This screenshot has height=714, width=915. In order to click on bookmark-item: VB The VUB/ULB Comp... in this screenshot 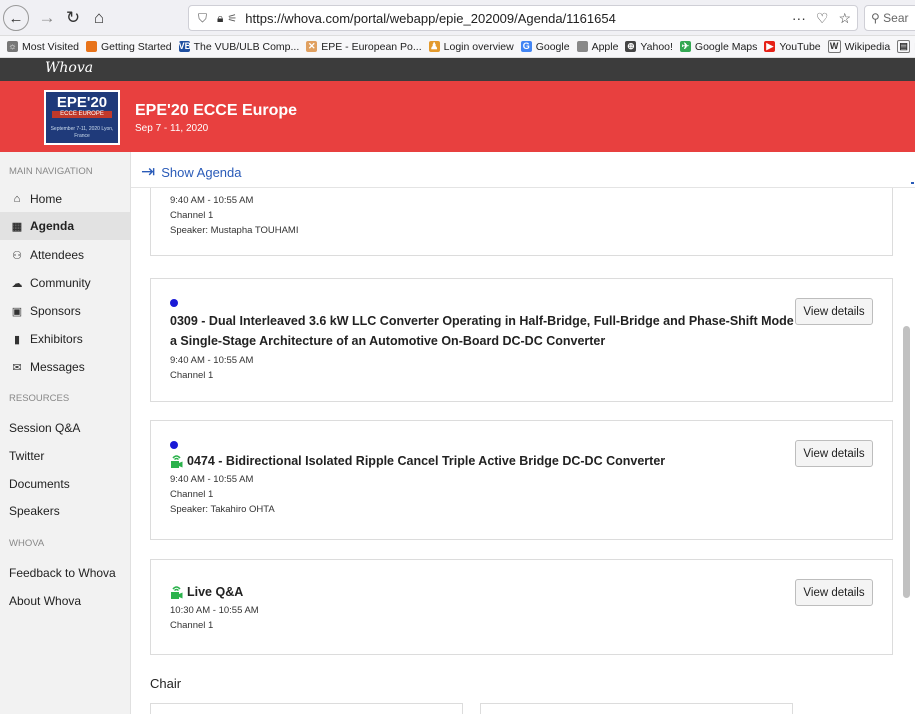, I will do `click(239, 46)`.